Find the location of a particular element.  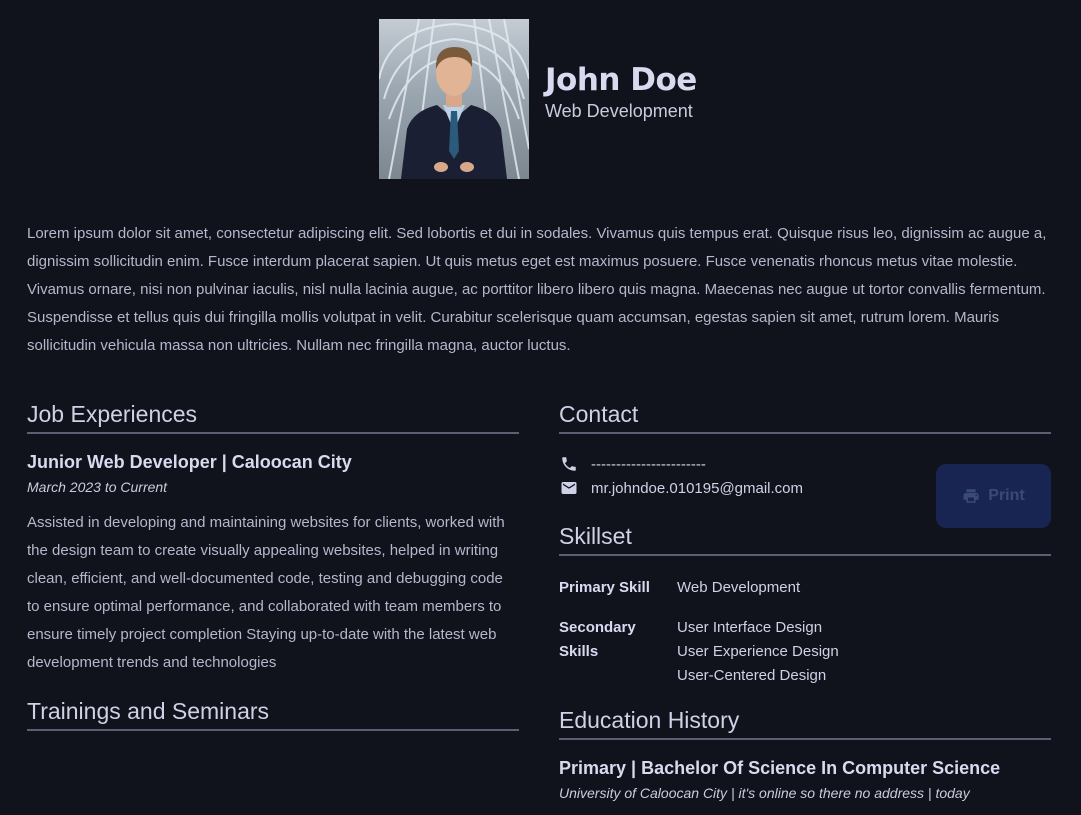

secondary-skill-item: User Experience Design is located at coordinates (758, 651).